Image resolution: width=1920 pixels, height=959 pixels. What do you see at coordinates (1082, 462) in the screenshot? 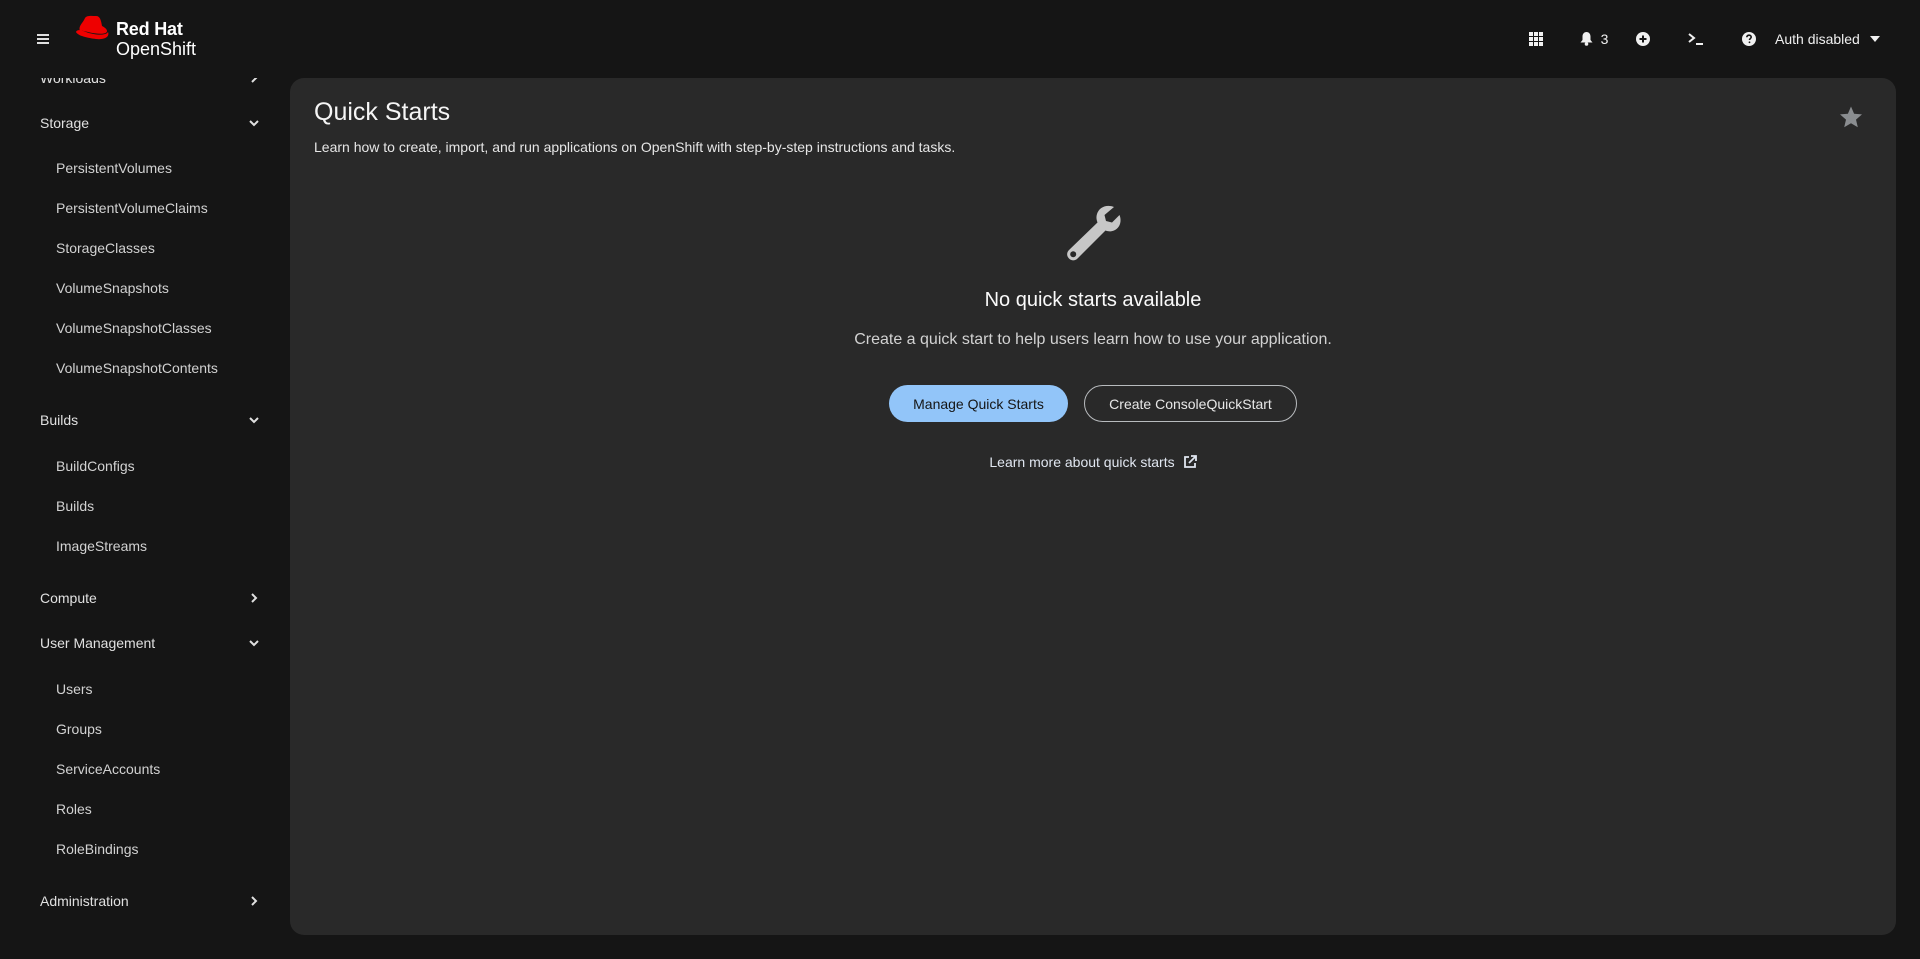
I see `learn-more-label: Learn more about quick starts` at bounding box center [1082, 462].